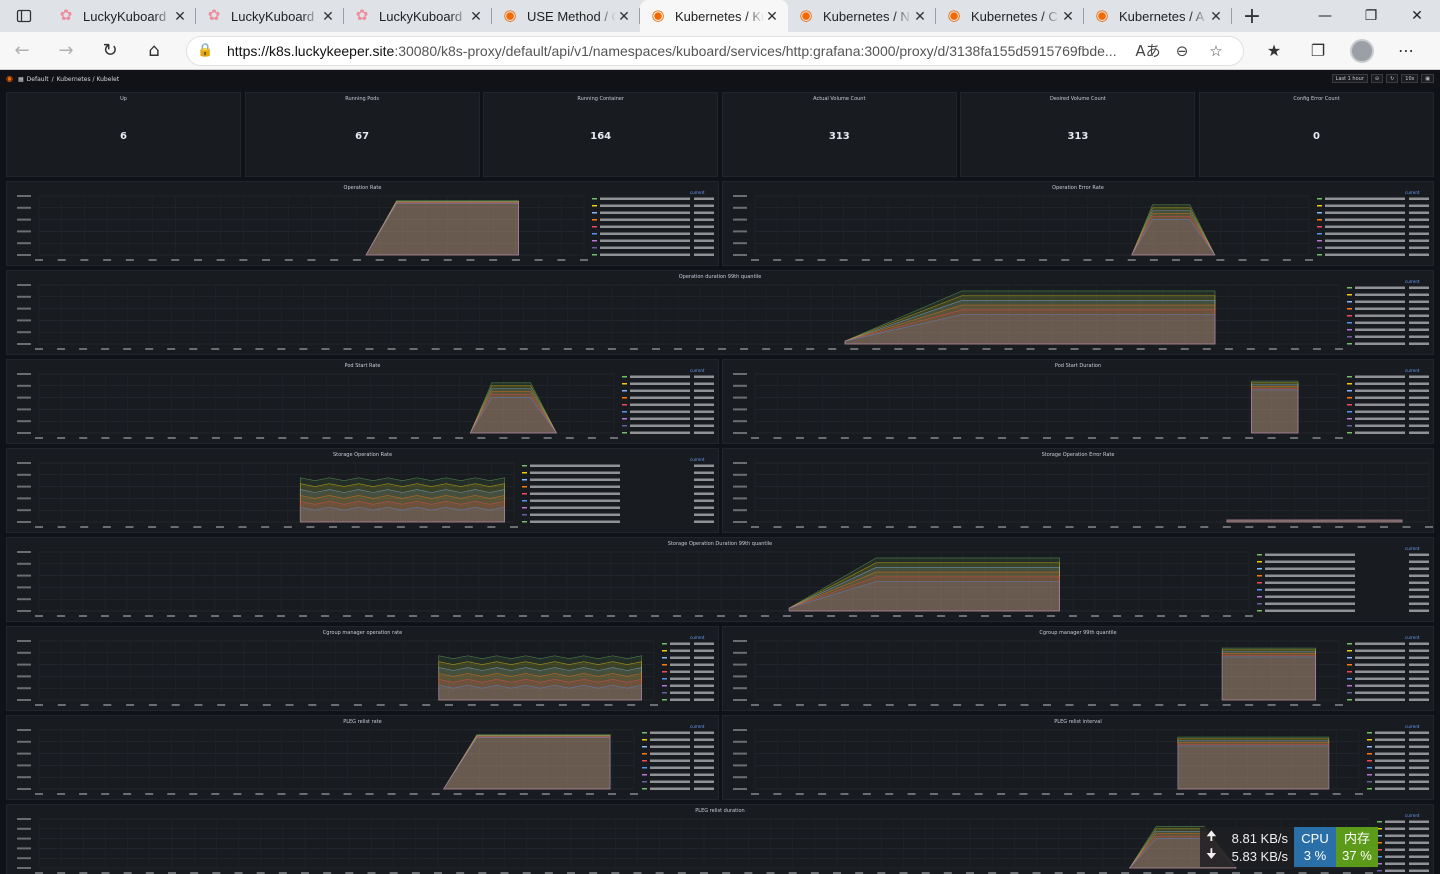  I want to click on breadcrumb-folder: Default, so click(38, 79).